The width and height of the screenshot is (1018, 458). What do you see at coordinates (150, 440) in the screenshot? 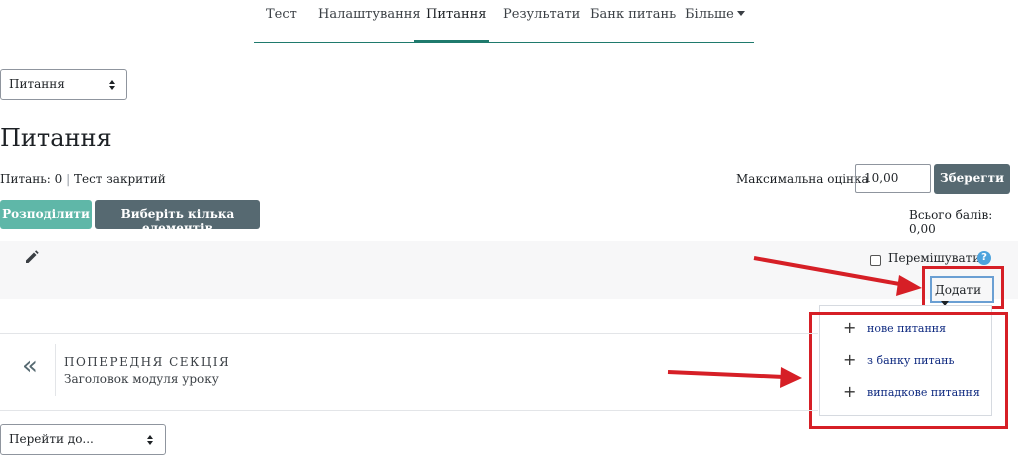
I see `select-arrows-icon` at bounding box center [150, 440].